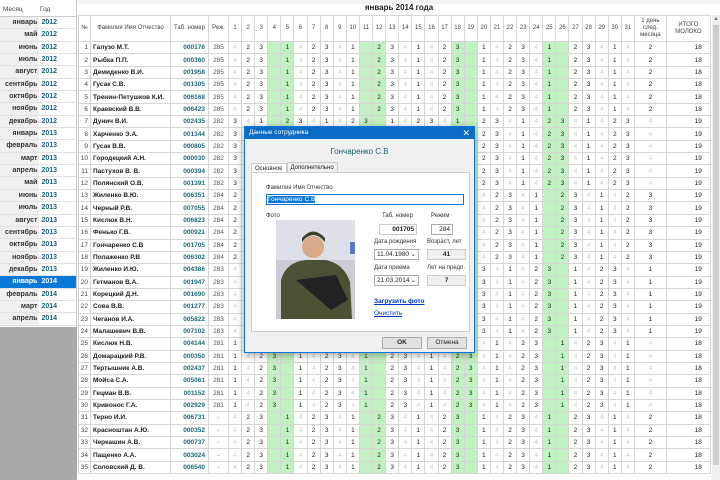  What do you see at coordinates (38, 122) in the screenshot?
I see `month-list-item: декабрь 2012` at bounding box center [38, 122].